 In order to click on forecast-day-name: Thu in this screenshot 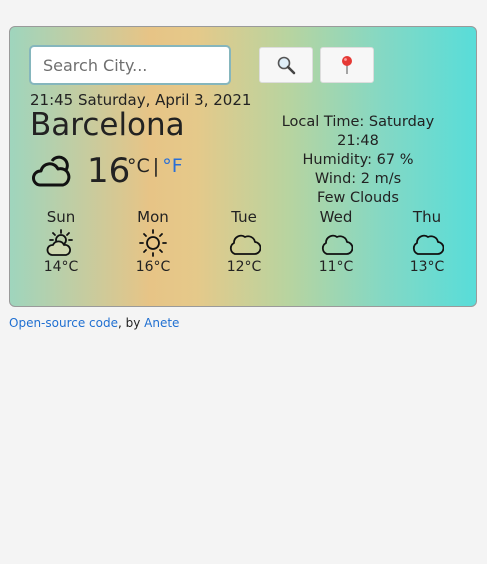, I will do `click(427, 217)`.